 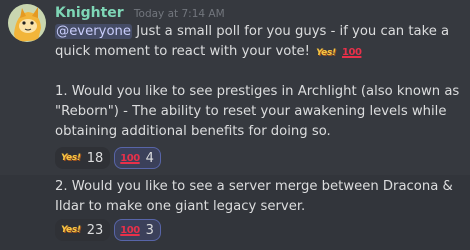 I want to click on message-header: Knighter Today at 7:14 AM, so click(x=140, y=14).